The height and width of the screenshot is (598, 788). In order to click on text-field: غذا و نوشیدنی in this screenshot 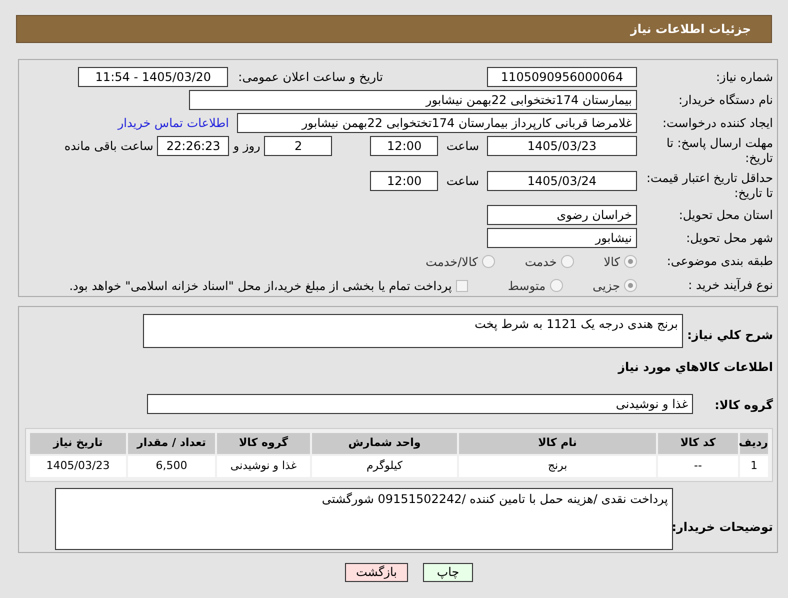, I will do `click(420, 404)`.